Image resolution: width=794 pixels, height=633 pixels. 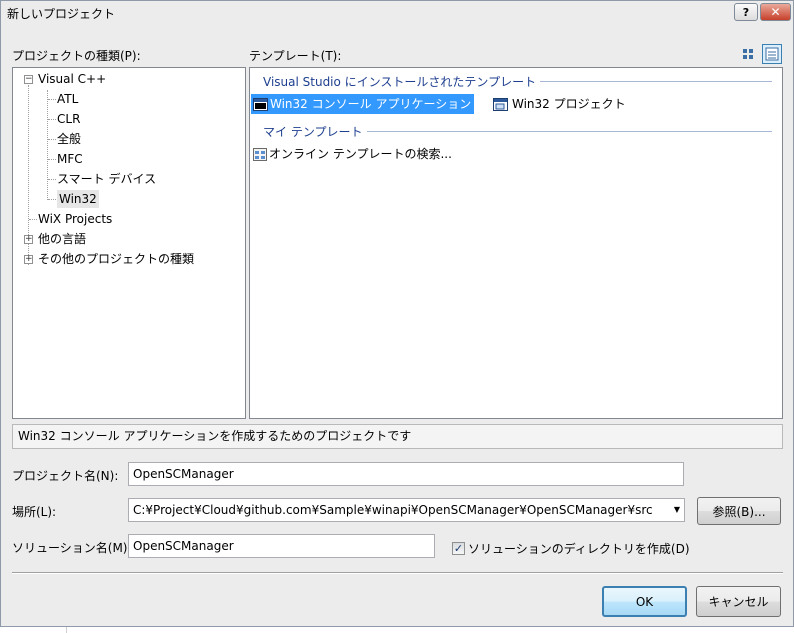 What do you see at coordinates (281, 546) in the screenshot?
I see `solution-name-field: OpenSCManager` at bounding box center [281, 546].